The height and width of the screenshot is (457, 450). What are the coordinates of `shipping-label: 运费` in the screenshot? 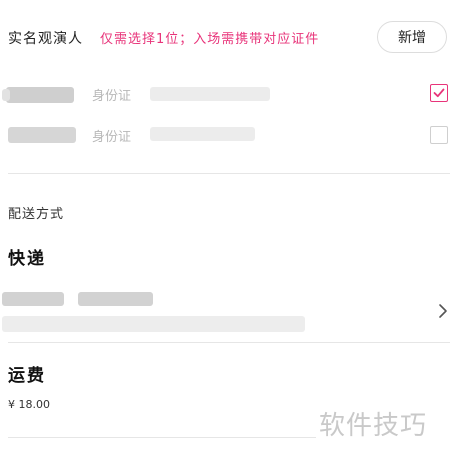 It's located at (27, 376).